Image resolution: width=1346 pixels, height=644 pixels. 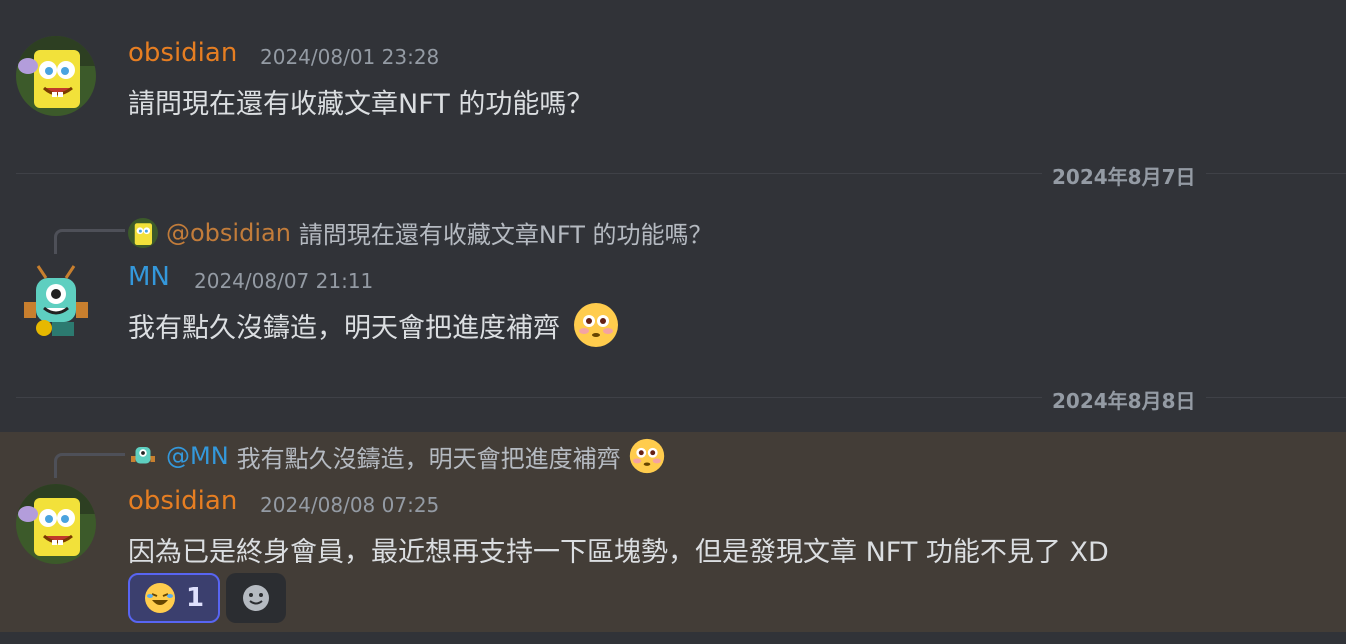 I want to click on message-text: 我有點久沒鑄造，明天會把進度補齊, so click(x=344, y=328).